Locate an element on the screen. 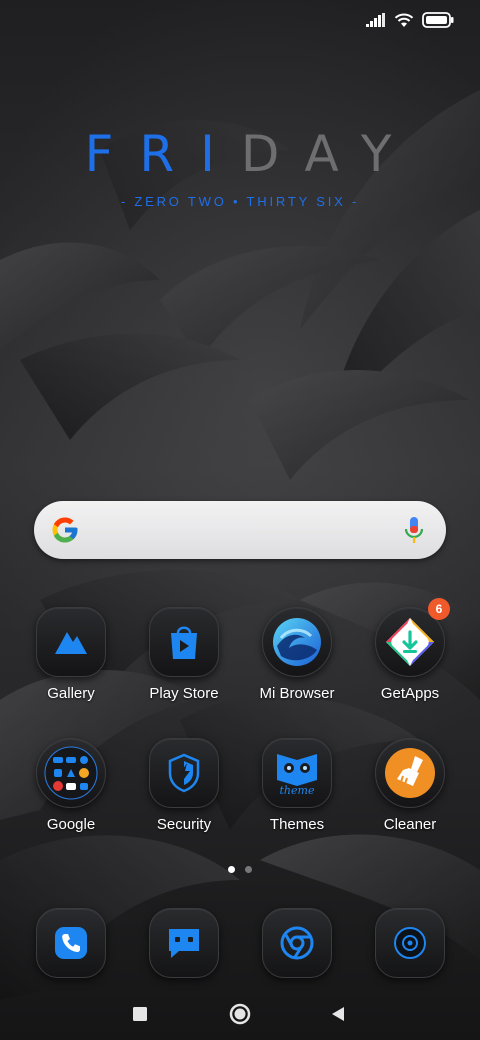 The image size is (480, 1040). app-security: Security is located at coordinates (184, 785).